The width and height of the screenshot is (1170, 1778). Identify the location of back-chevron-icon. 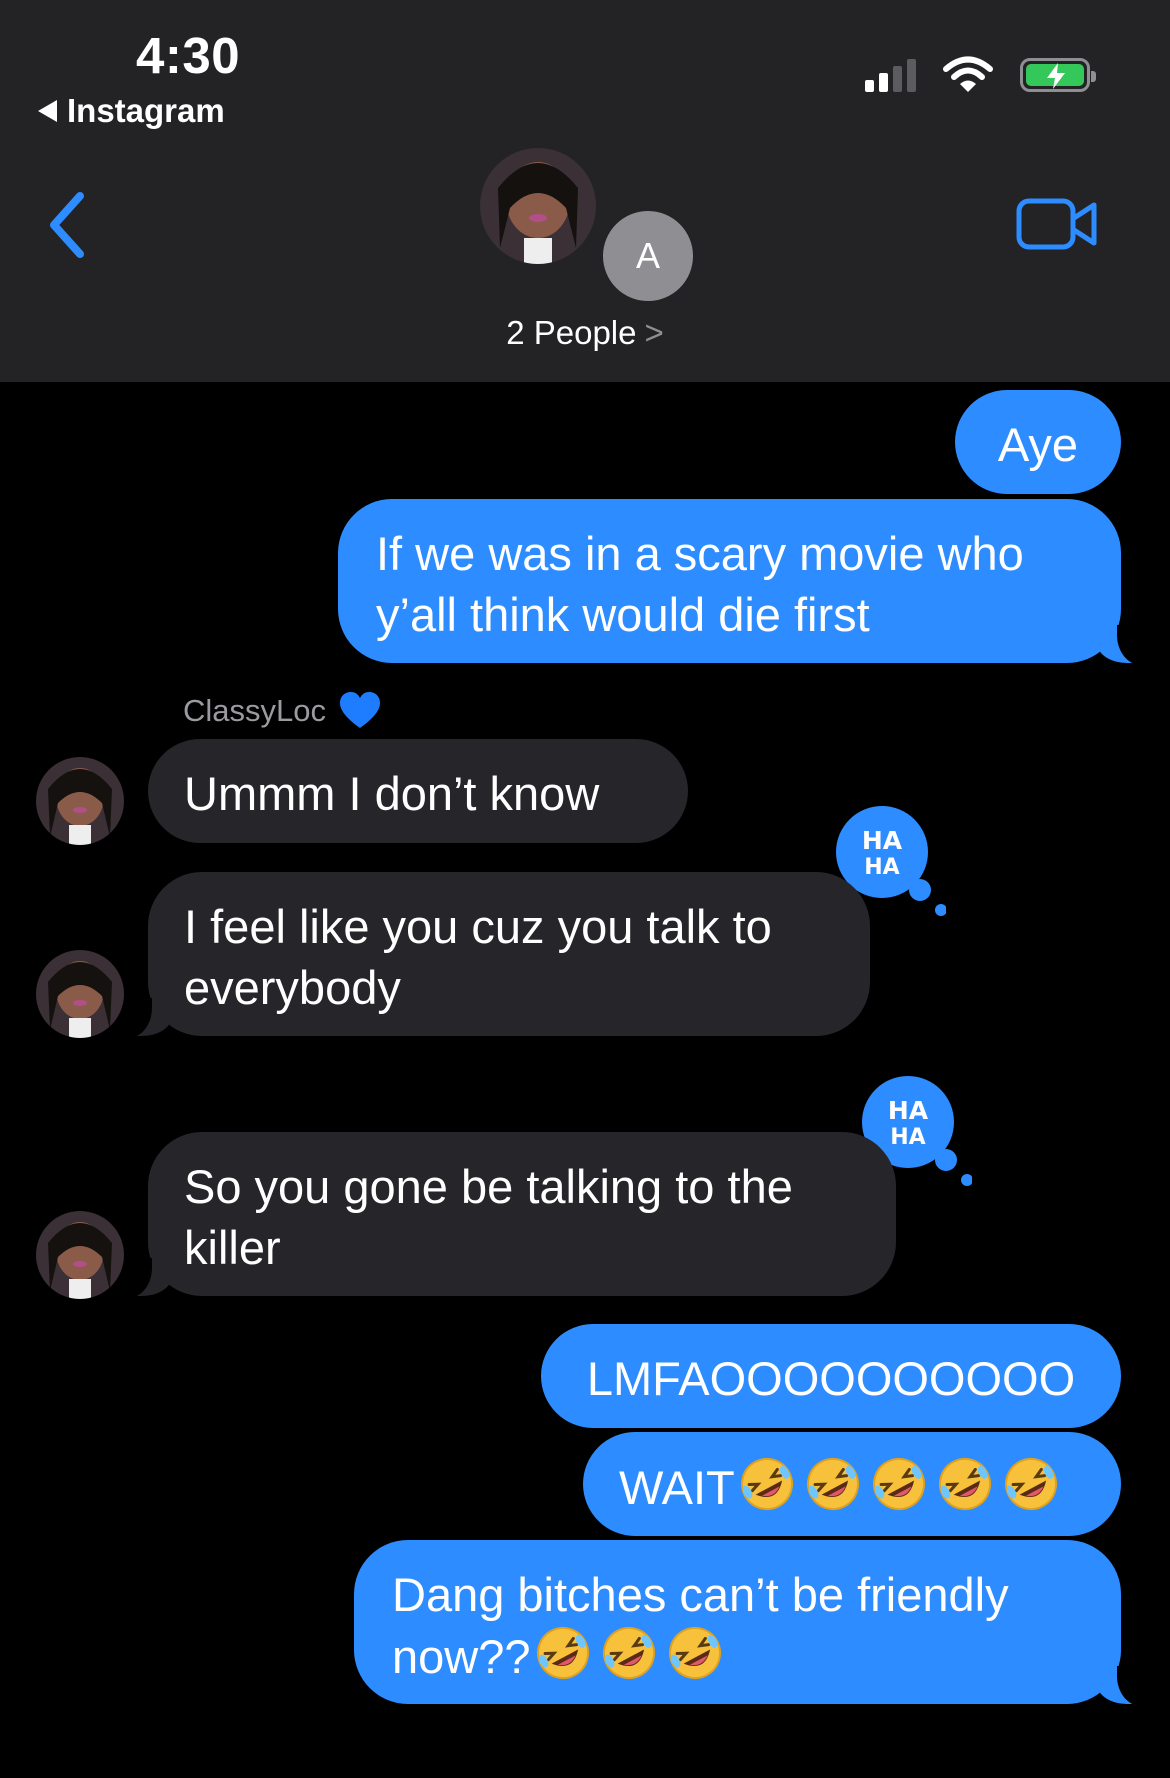
(67, 225).